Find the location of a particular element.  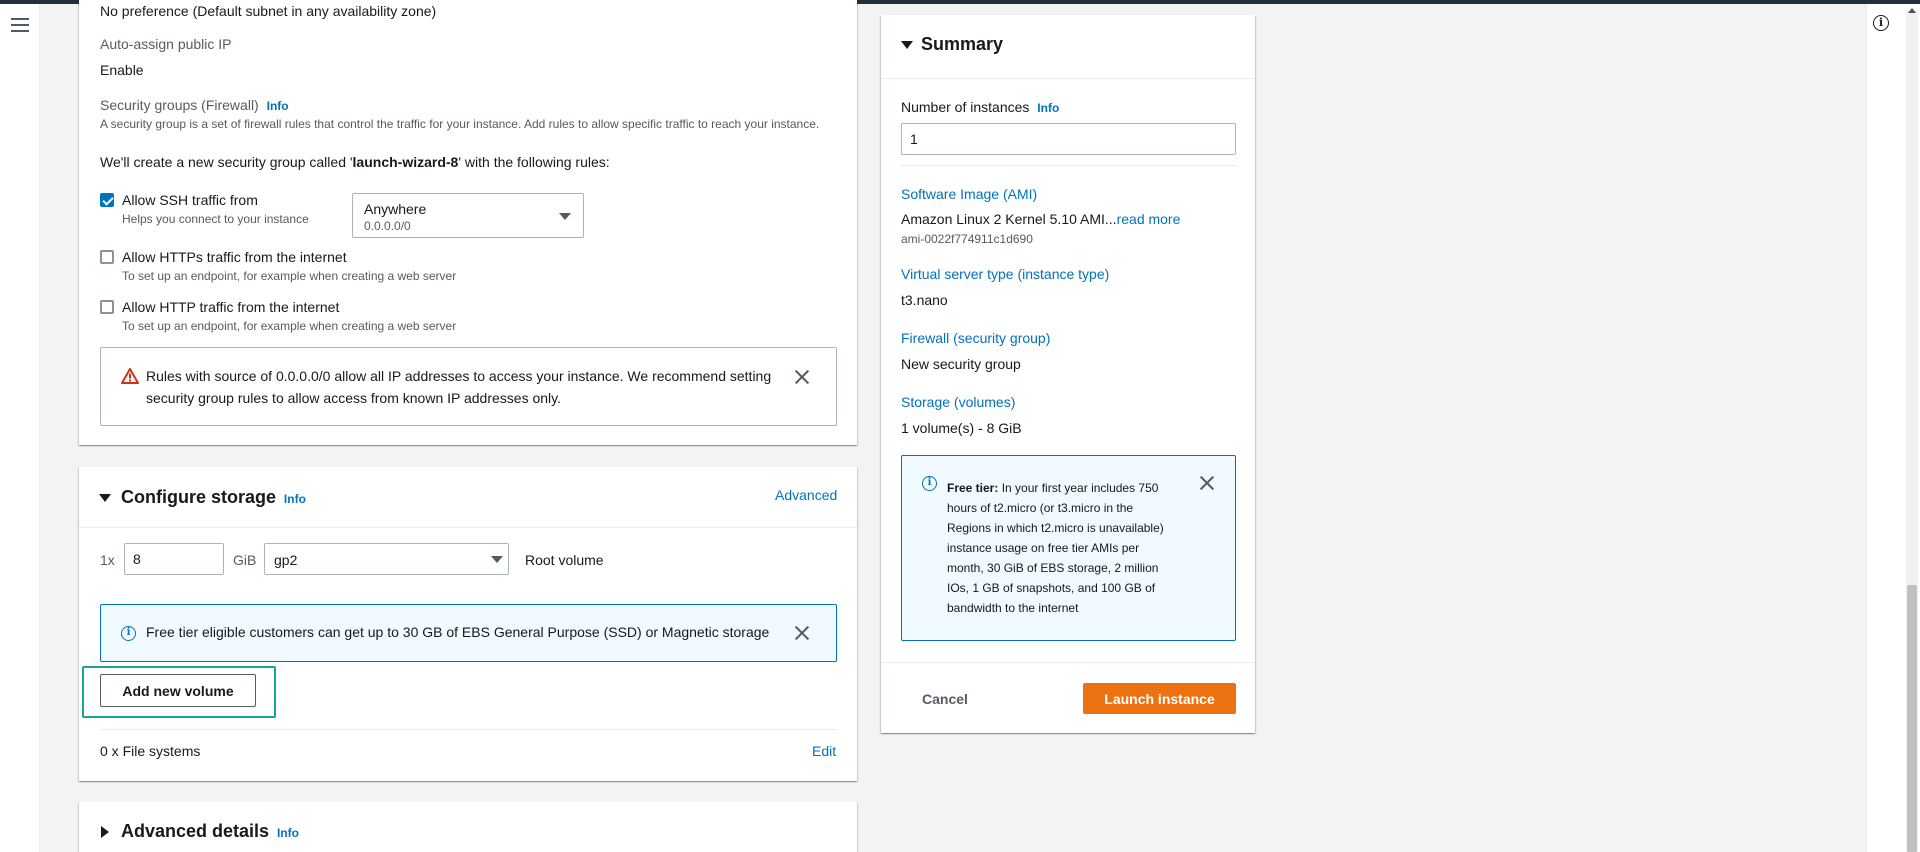

sg-info-link: Info is located at coordinates (278, 106).